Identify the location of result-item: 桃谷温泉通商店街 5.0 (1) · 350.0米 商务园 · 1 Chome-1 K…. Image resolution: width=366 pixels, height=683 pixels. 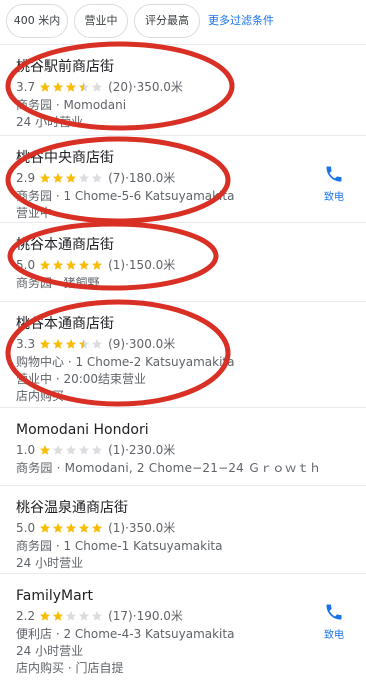
(183, 535).